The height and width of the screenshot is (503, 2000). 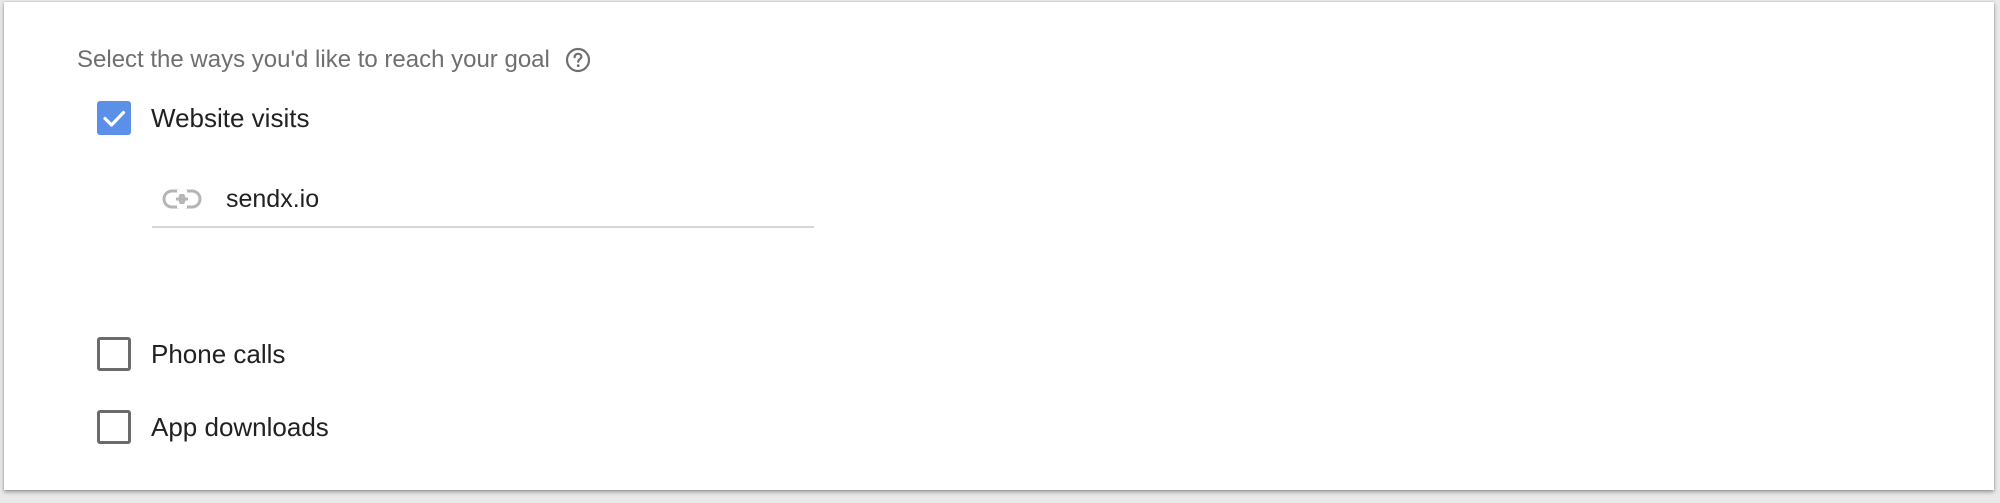 I want to click on help-circle-icon, so click(x=578, y=60).